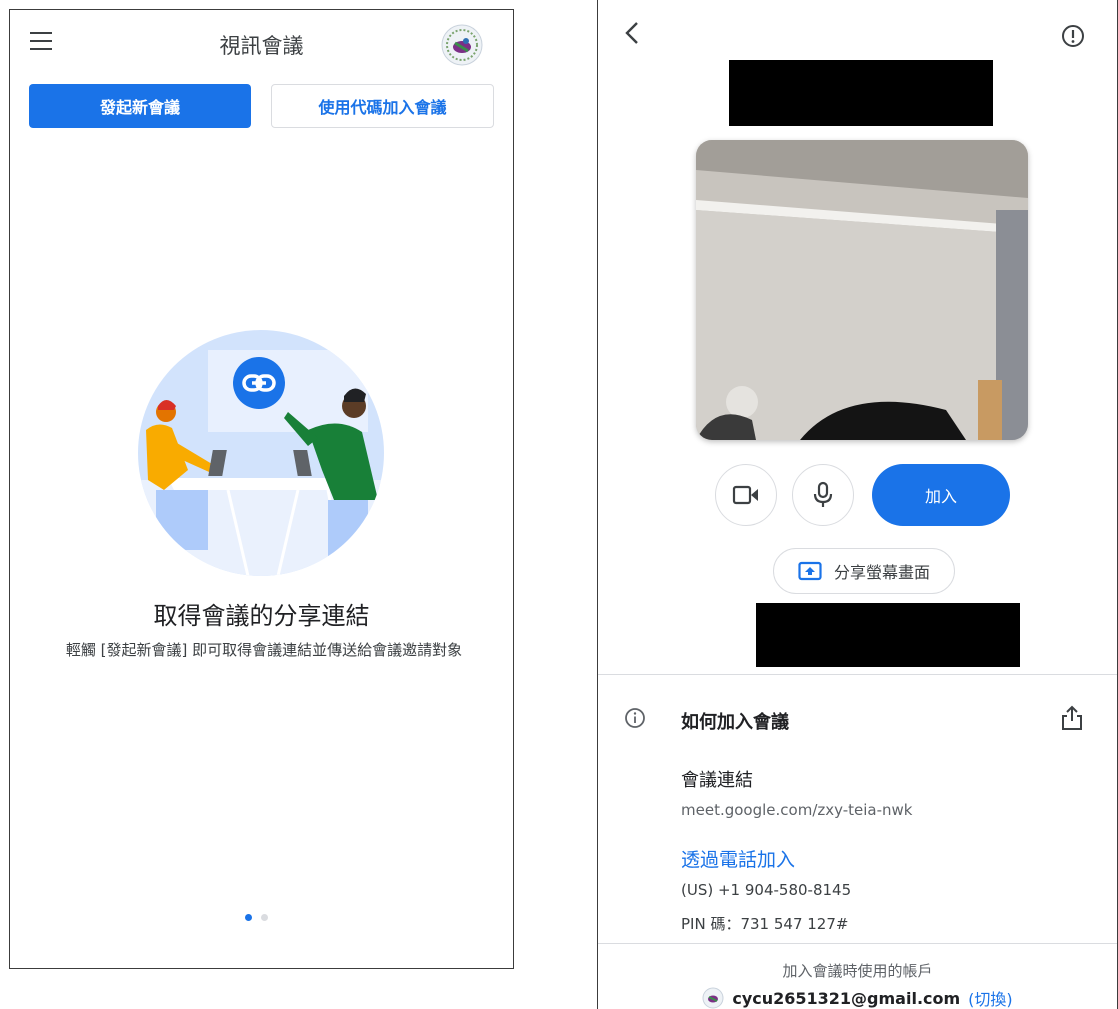  What do you see at coordinates (635, 718) in the screenshot?
I see `info-icon` at bounding box center [635, 718].